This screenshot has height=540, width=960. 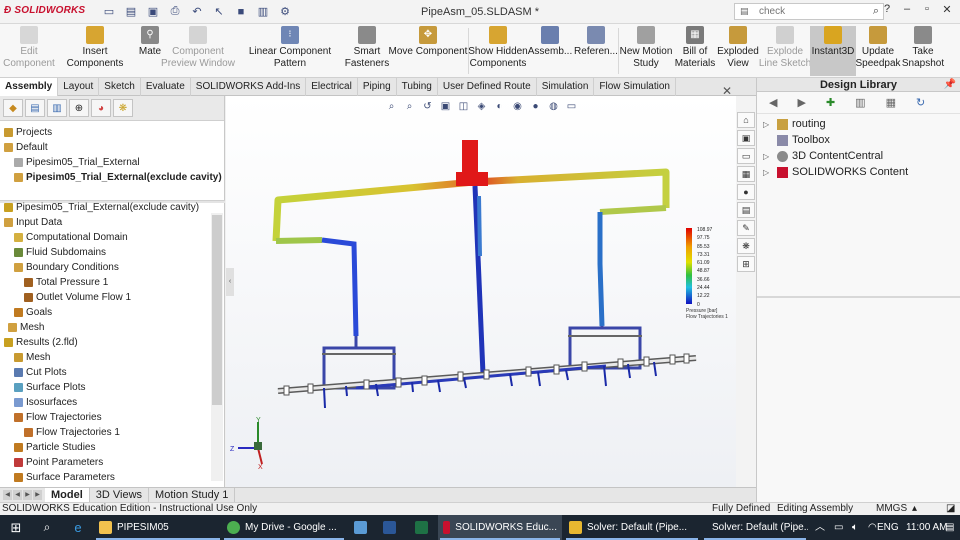 I want to click on tree-item-particle-studies: Particle Studies, so click(x=54, y=447).